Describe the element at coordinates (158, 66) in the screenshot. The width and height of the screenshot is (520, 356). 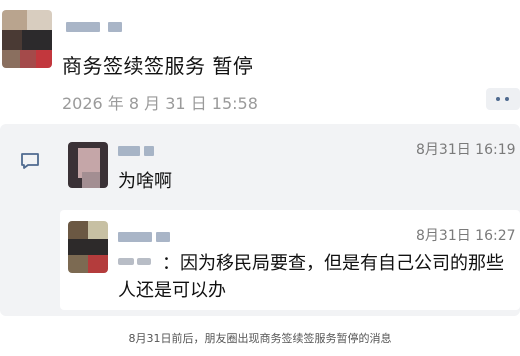
I see `post-text: 商务签续签服务 暂停` at that location.